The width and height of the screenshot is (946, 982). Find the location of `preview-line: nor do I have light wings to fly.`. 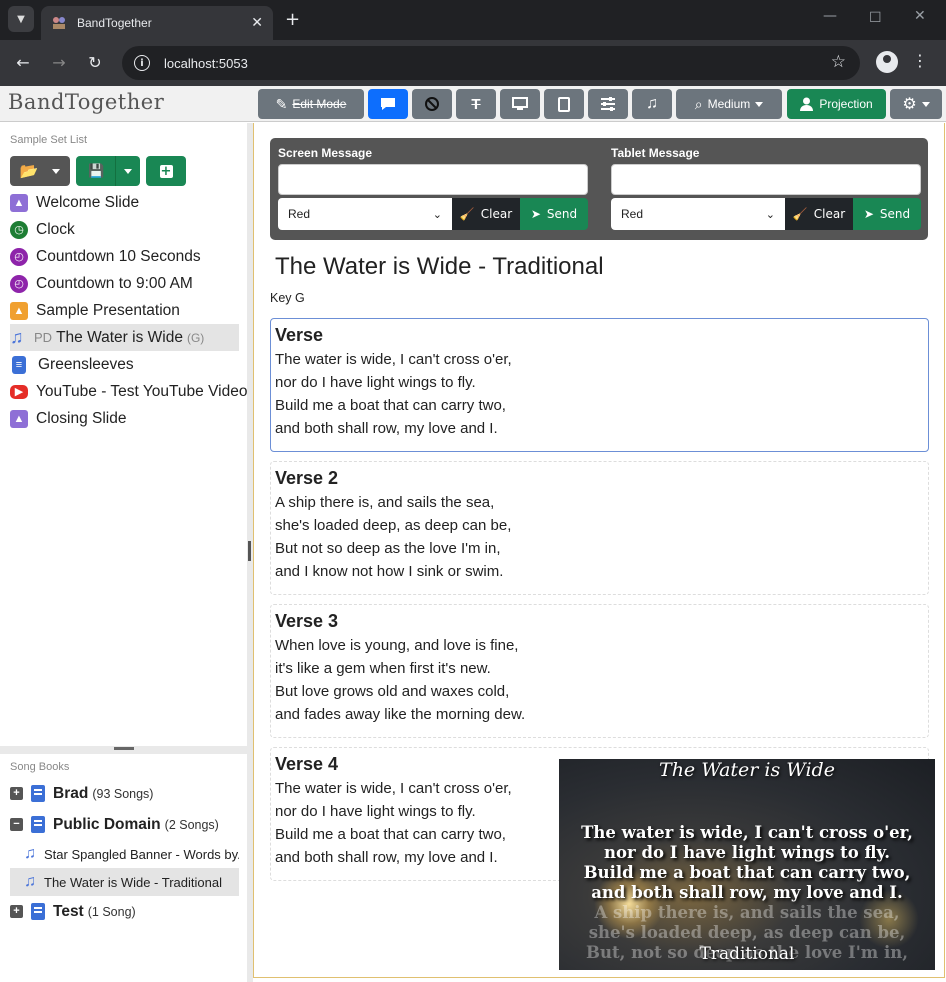

preview-line: nor do I have light wings to fly. is located at coordinates (747, 852).